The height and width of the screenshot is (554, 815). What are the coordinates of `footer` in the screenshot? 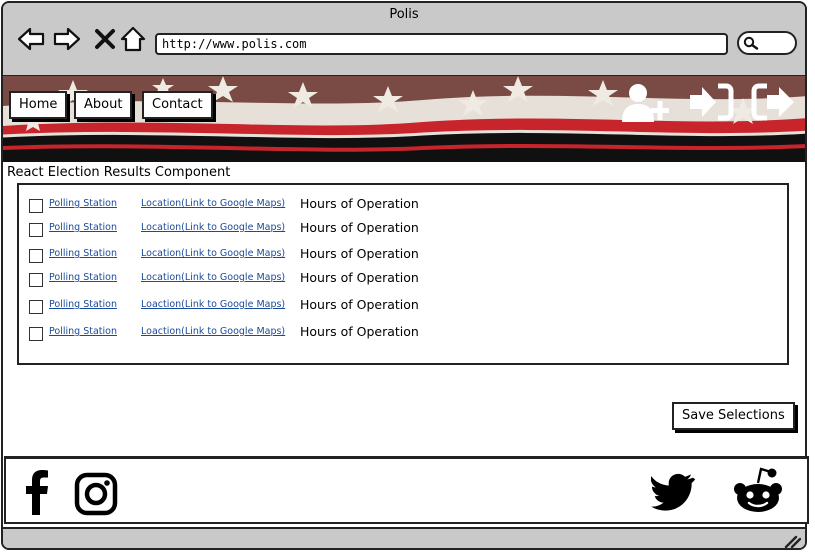 It's located at (406, 490).